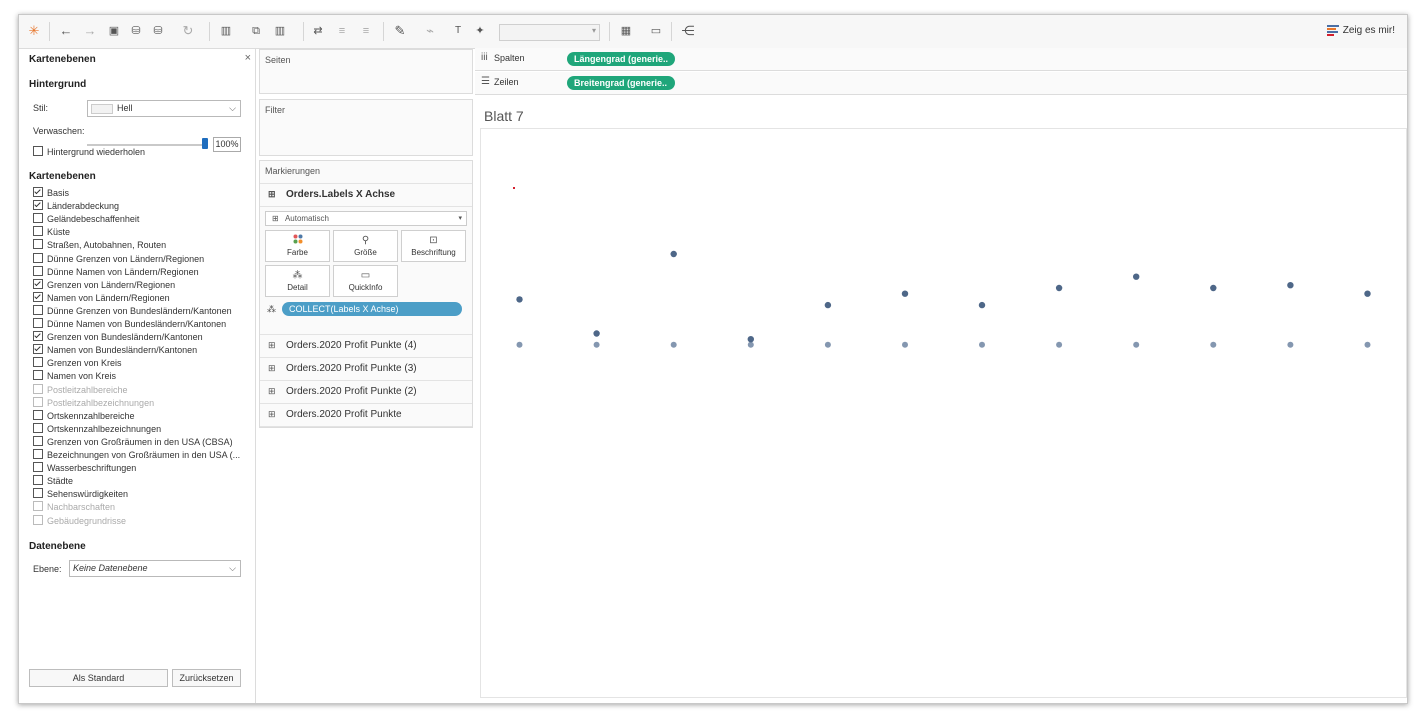 The image size is (1424, 721). Describe the element at coordinates (366, 31) in the screenshot. I see `sort-desc-icon: ≡` at that location.